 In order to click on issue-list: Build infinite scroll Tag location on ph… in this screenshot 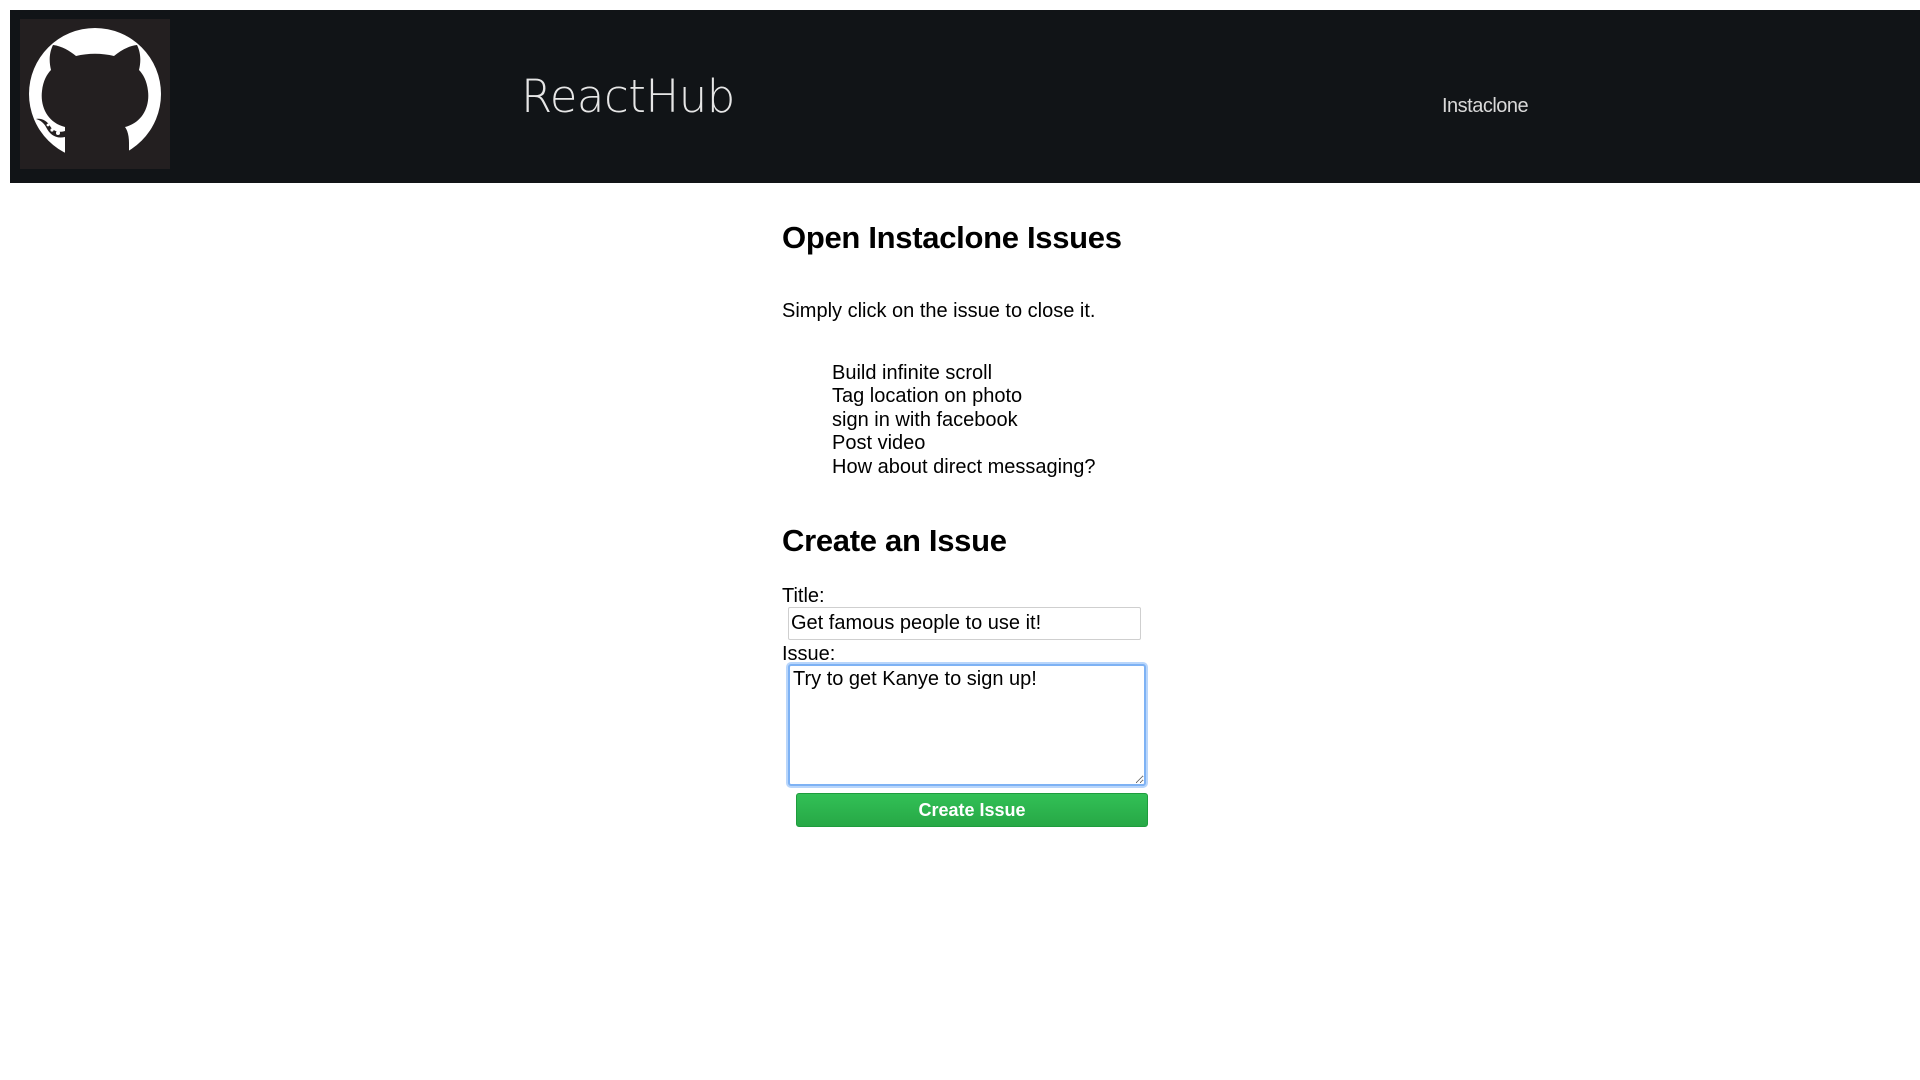, I will do `click(963, 420)`.